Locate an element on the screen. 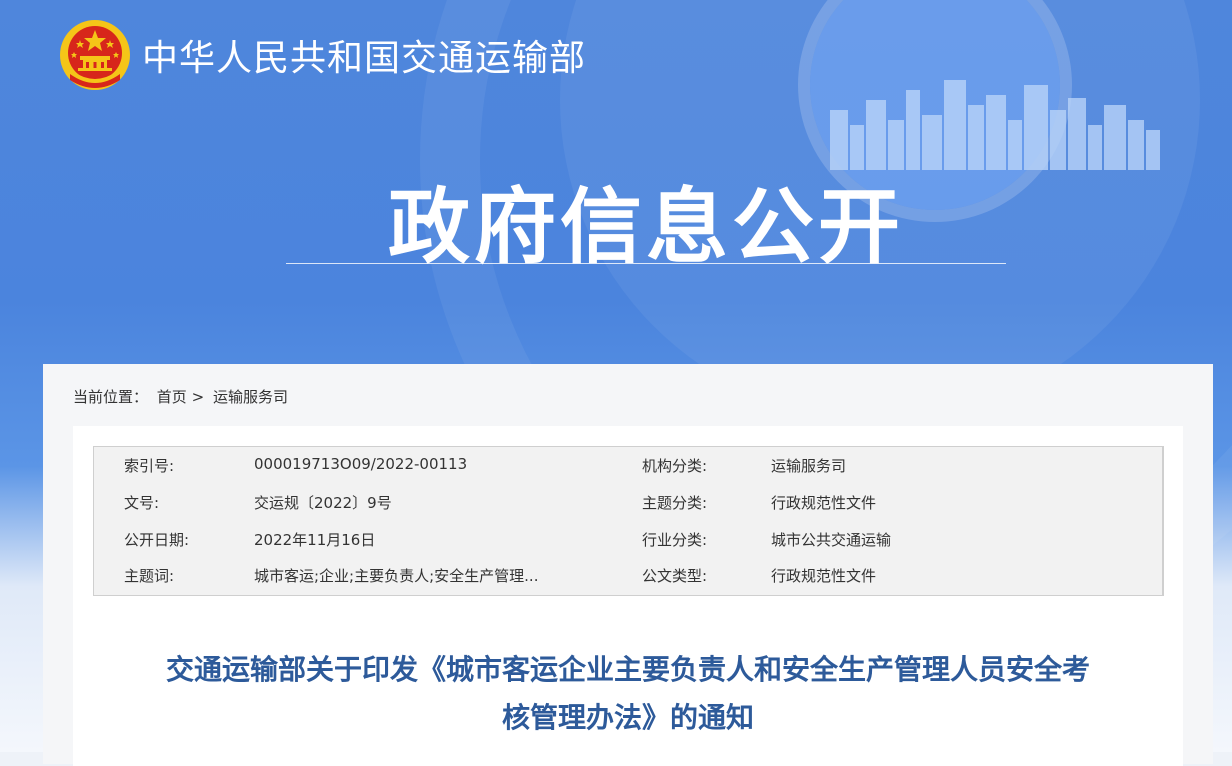  breadcrumb-current-link: 运输服务司 is located at coordinates (250, 397).